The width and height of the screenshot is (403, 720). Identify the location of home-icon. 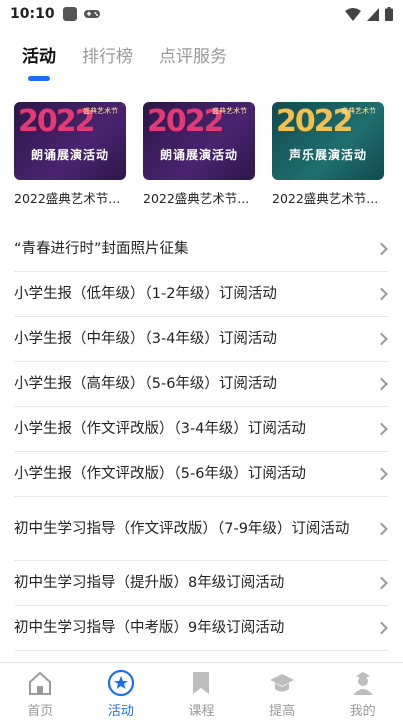
(40, 683).